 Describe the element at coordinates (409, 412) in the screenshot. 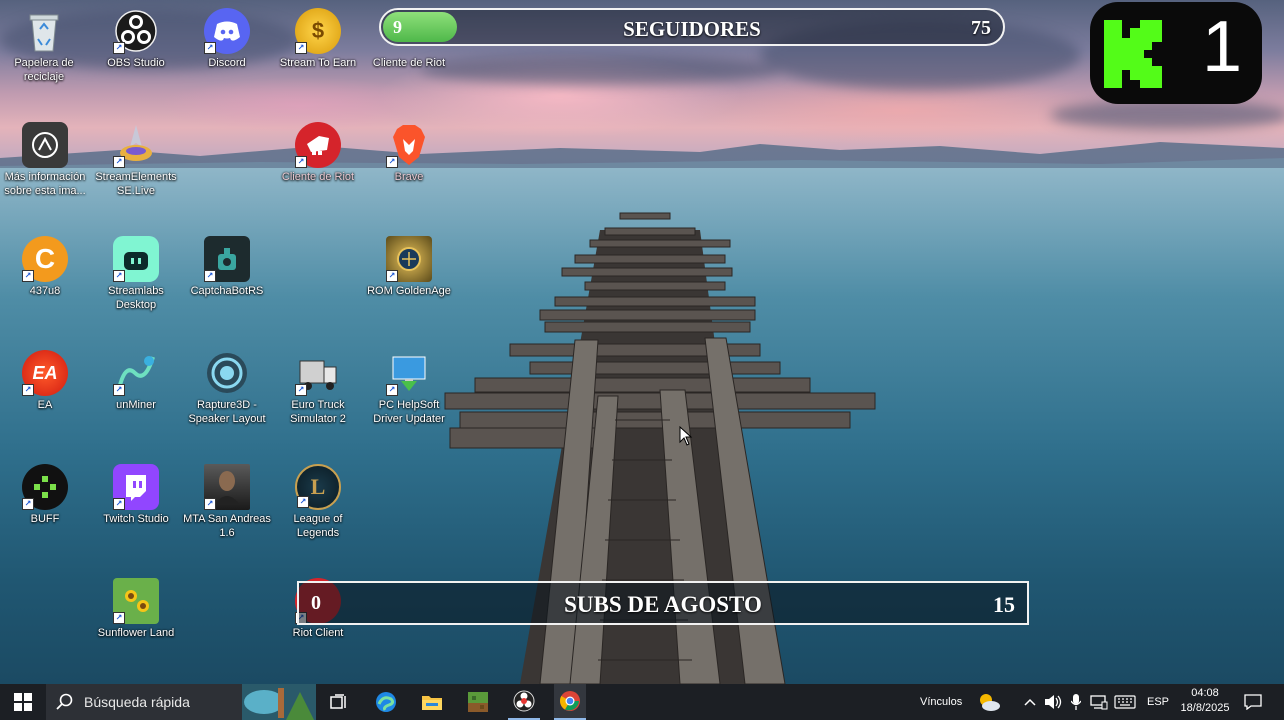

I see `desktop-icon-label: PC HelpSoft Driver Updater` at that location.